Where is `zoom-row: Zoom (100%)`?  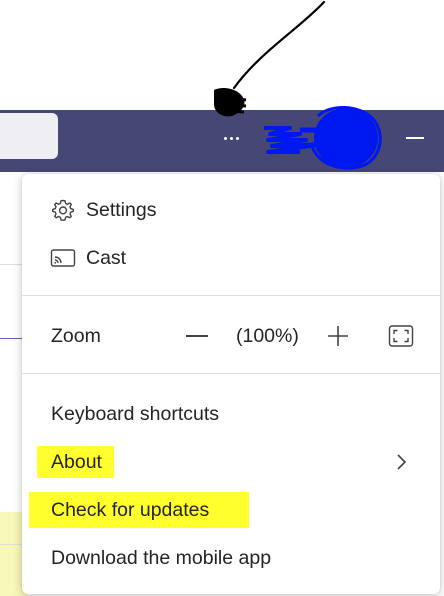 zoom-row: Zoom (100%) is located at coordinates (231, 336).